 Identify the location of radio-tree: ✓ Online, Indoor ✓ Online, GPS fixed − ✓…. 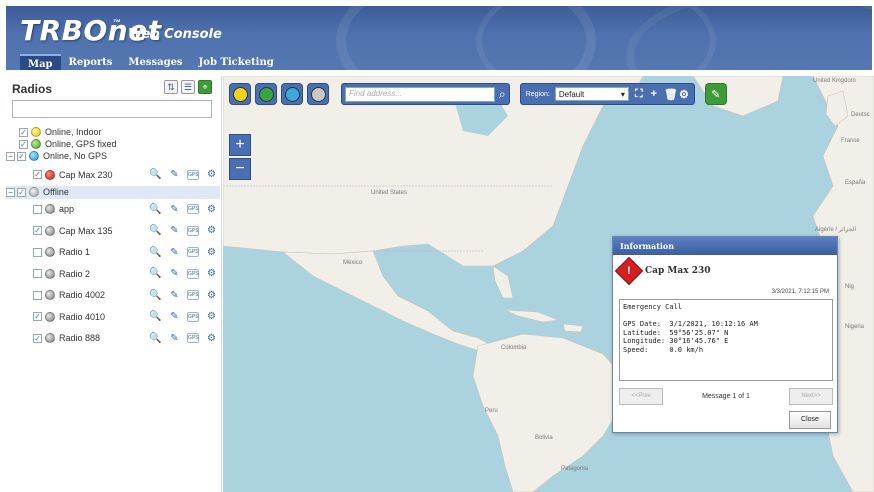
(113, 237).